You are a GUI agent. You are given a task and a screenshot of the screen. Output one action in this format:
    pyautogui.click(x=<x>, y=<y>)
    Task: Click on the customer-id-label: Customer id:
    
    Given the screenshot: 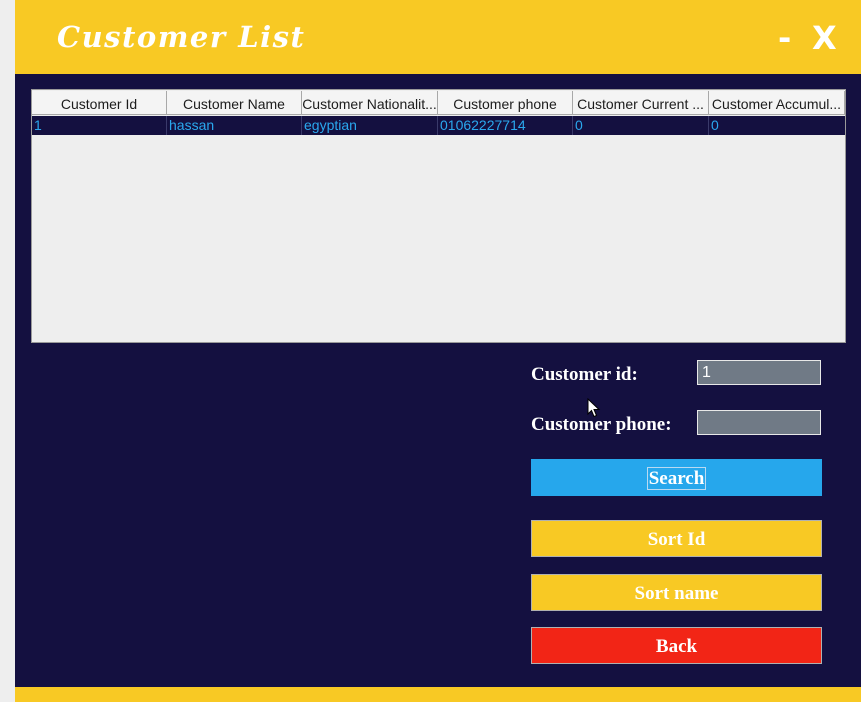 What is the action you would take?
    pyautogui.click(x=584, y=374)
    